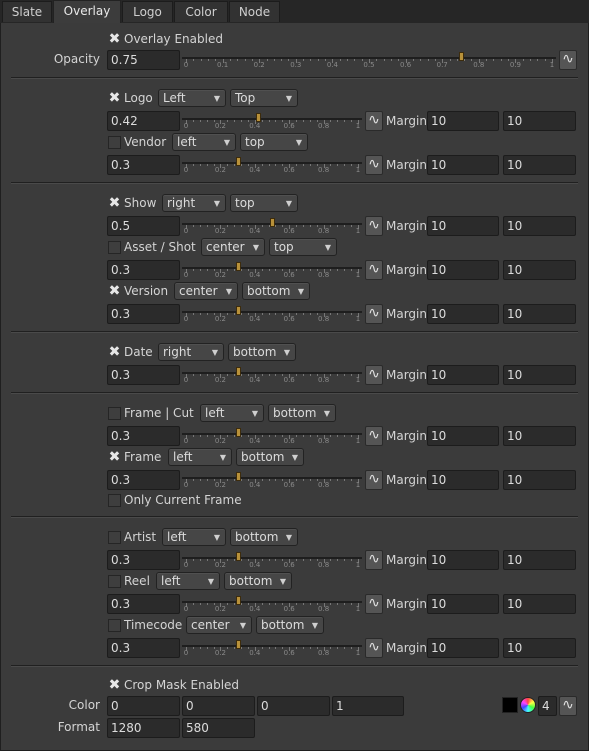 The image size is (589, 751). I want to click on asset-shot-opacity-field: 0.3, so click(143, 270).